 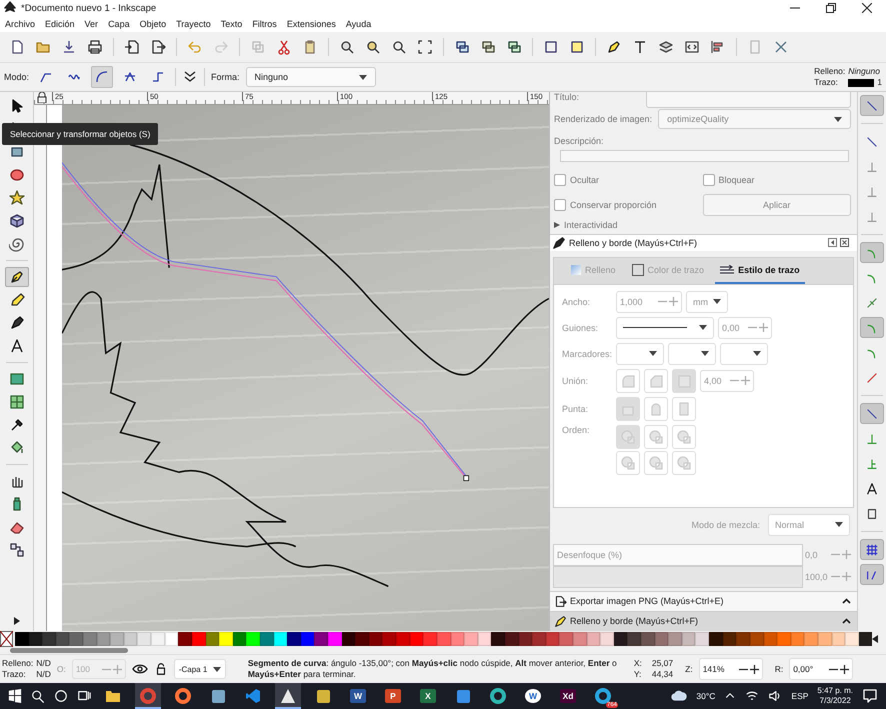 I want to click on zoom-label: Z:, so click(x=689, y=669).